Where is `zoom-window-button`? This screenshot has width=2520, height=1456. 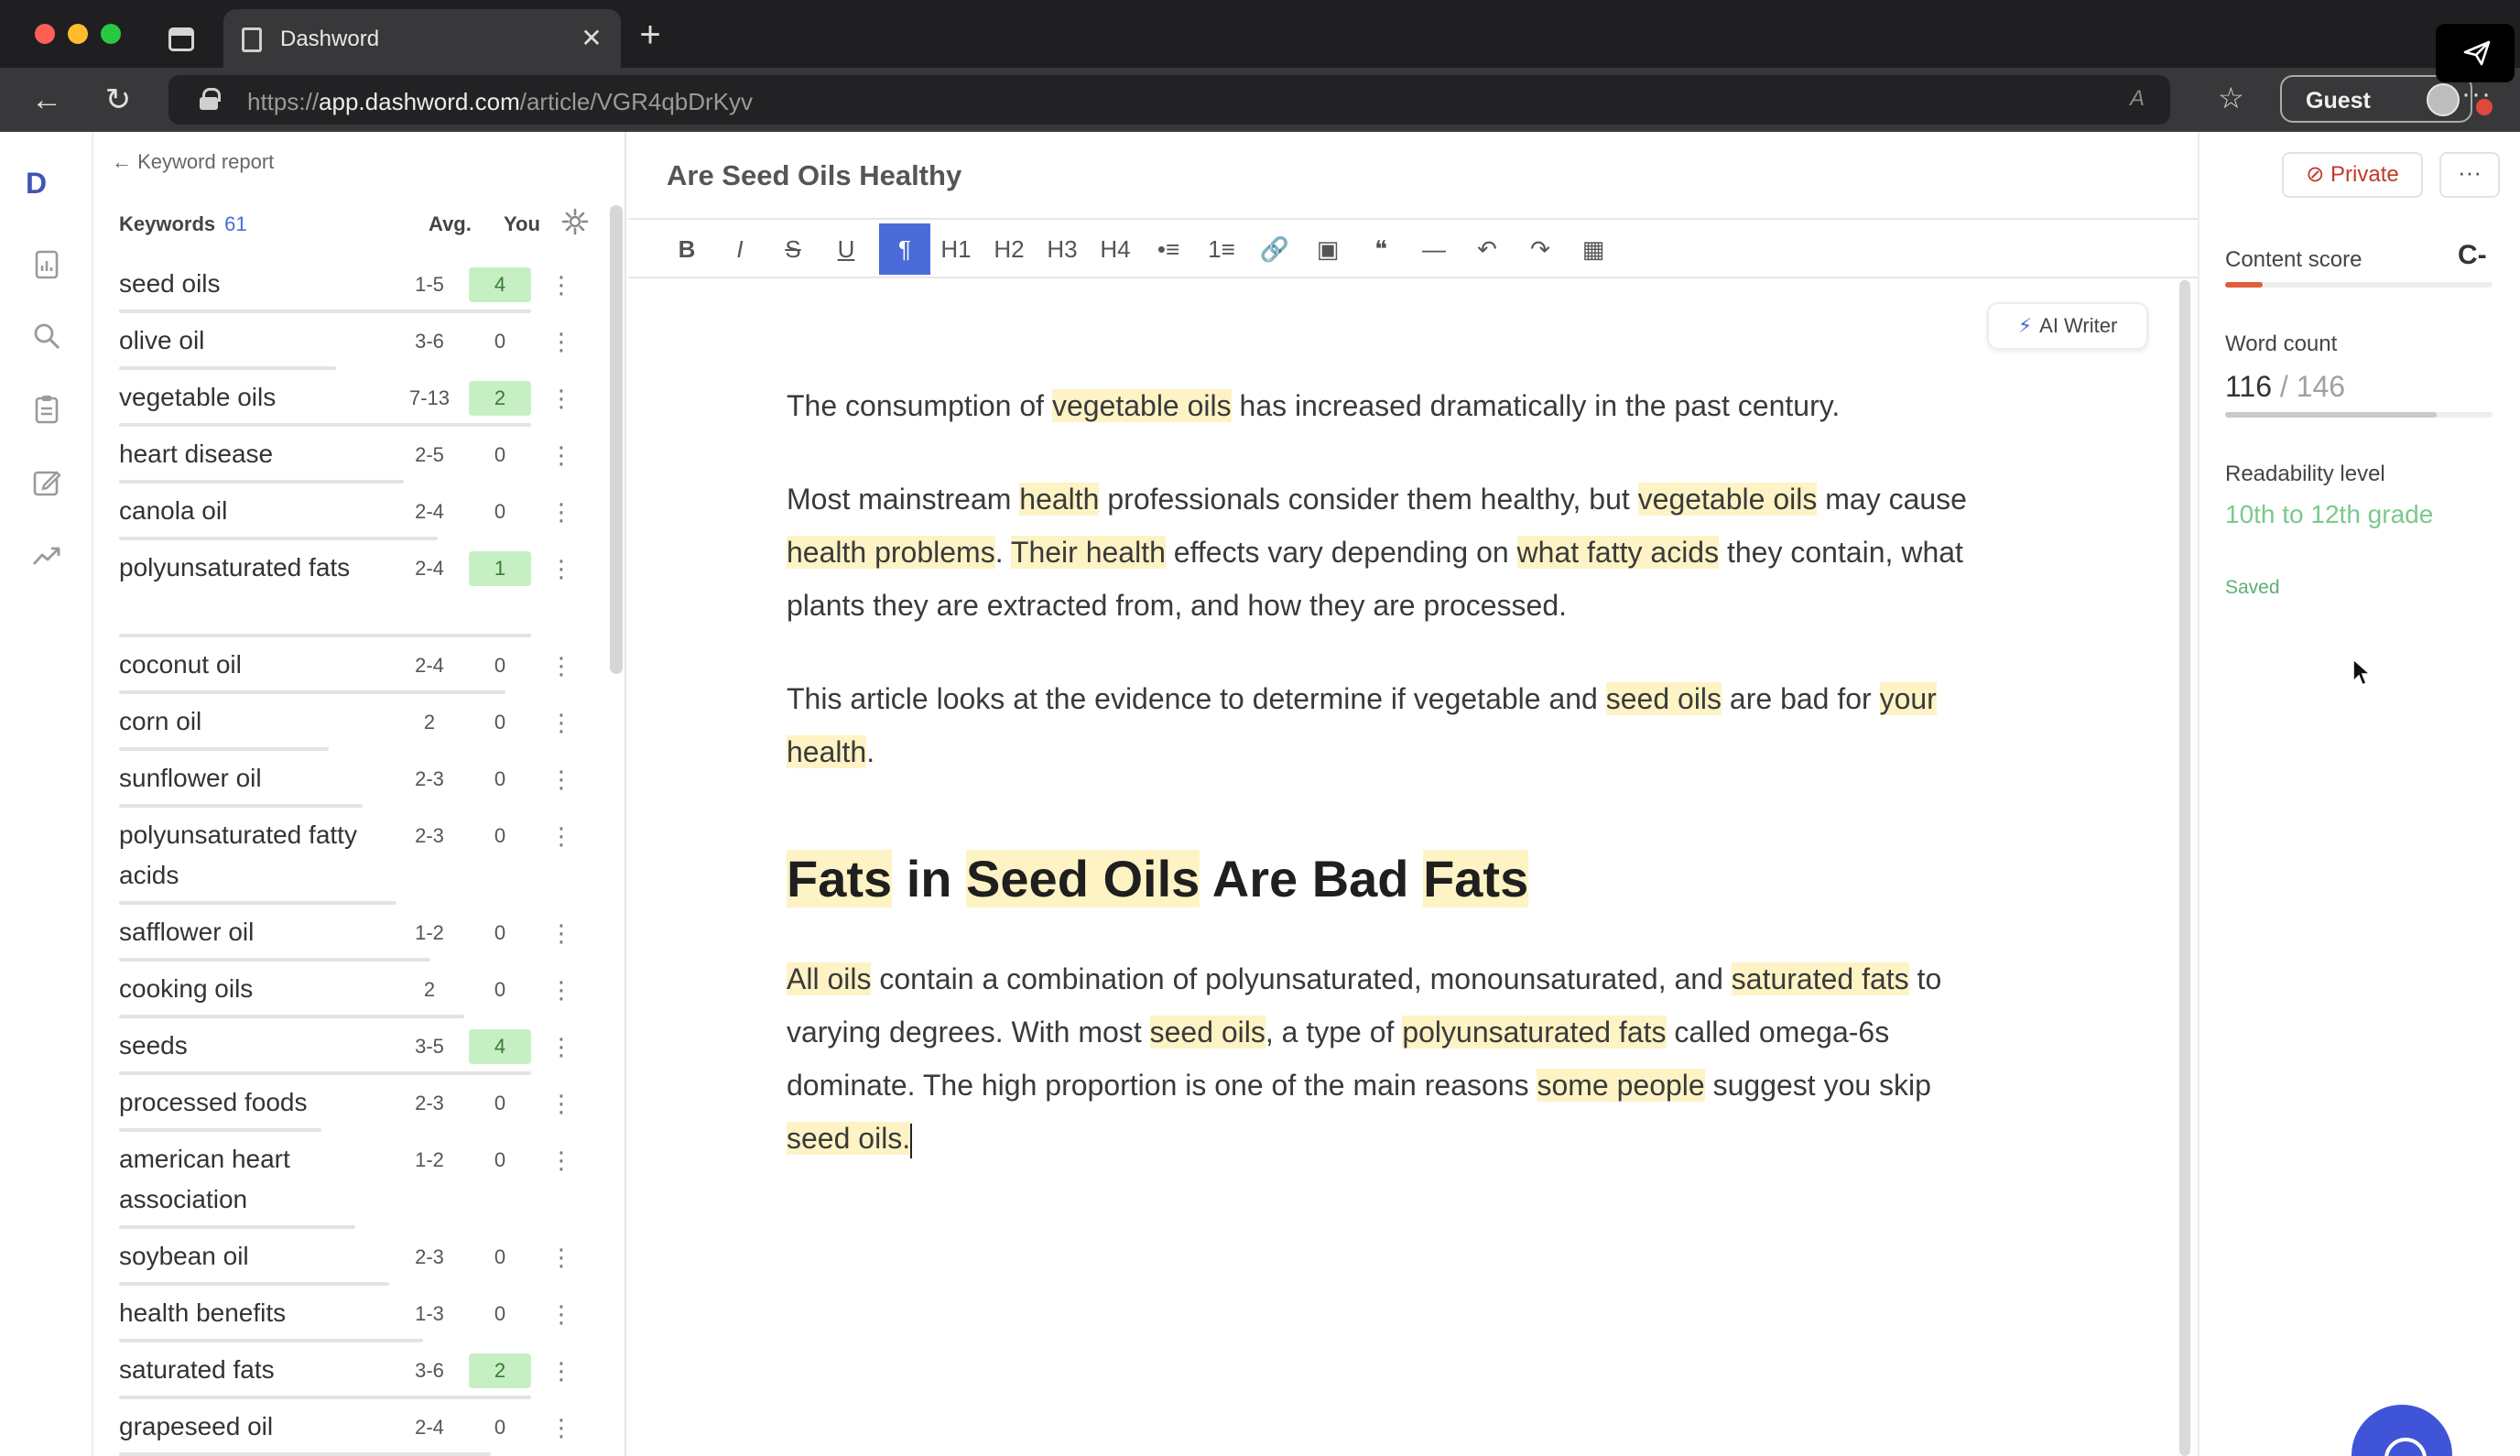 zoom-window-button is located at coordinates (111, 34).